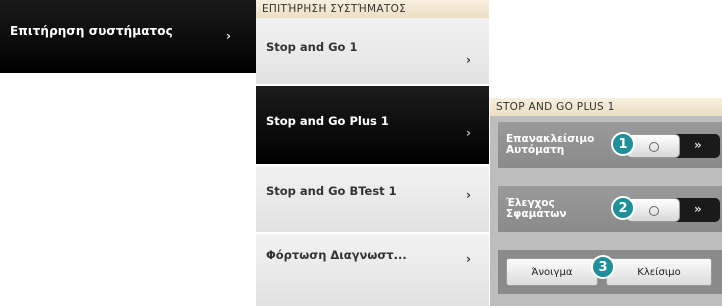 This screenshot has height=306, width=722. Describe the element at coordinates (312, 47) in the screenshot. I see `list-item-label: Stop and Go 1` at that location.